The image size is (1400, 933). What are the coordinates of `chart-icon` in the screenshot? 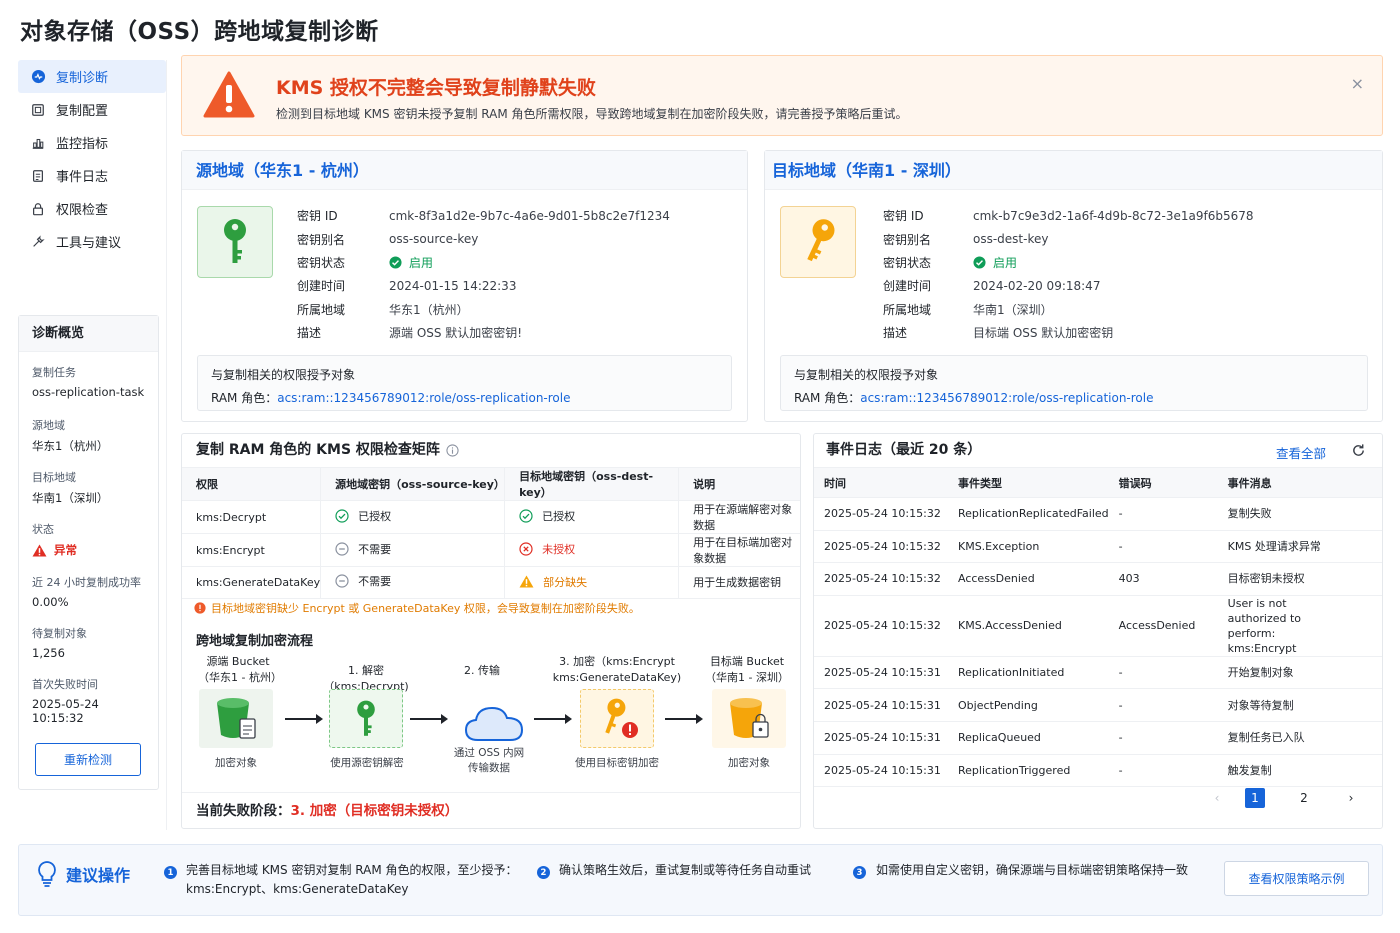 It's located at (38, 143).